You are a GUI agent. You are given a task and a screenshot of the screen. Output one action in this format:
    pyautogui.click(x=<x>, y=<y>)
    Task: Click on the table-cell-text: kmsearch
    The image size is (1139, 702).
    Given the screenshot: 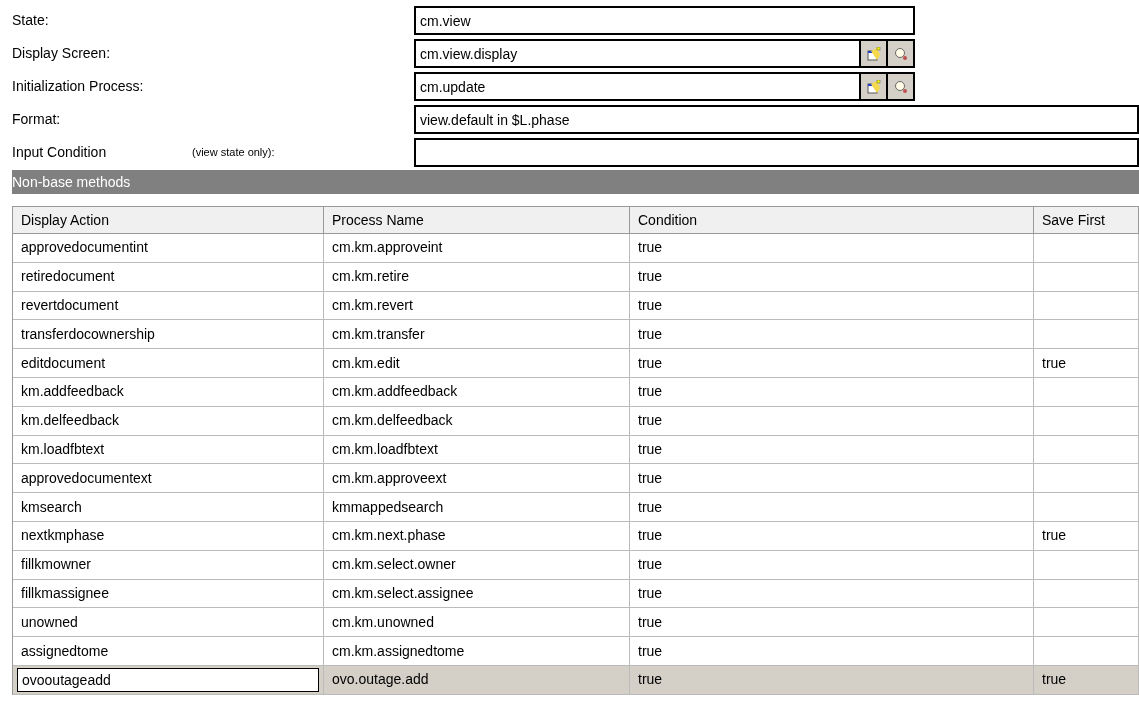 What is the action you would take?
    pyautogui.click(x=51, y=507)
    